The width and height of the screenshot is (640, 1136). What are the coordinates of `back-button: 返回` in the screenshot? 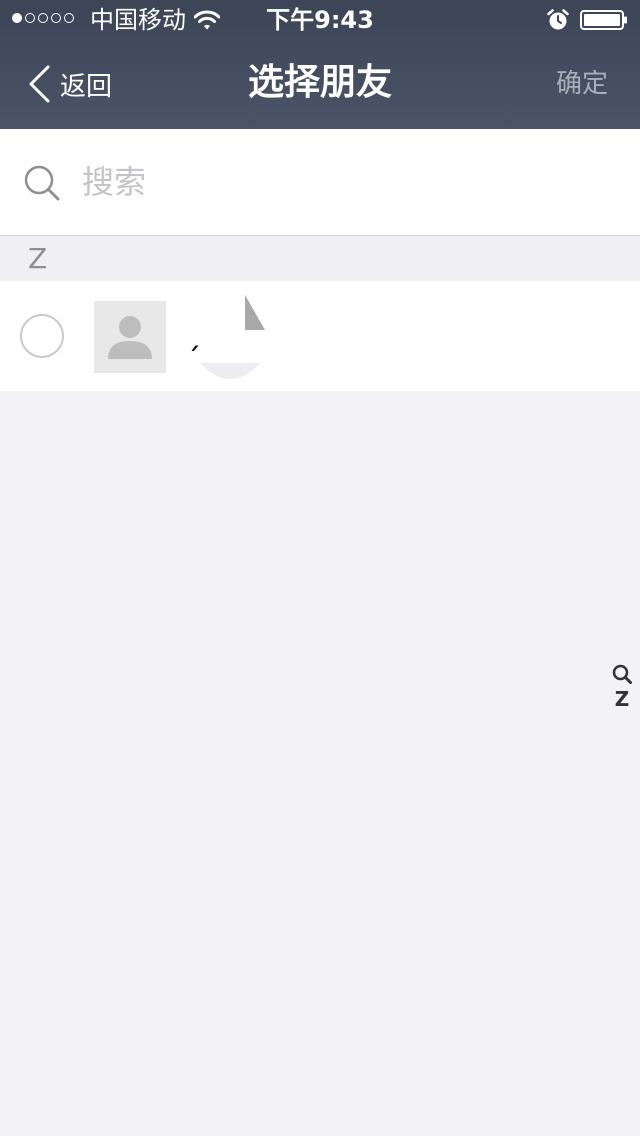 It's located at (69, 84).